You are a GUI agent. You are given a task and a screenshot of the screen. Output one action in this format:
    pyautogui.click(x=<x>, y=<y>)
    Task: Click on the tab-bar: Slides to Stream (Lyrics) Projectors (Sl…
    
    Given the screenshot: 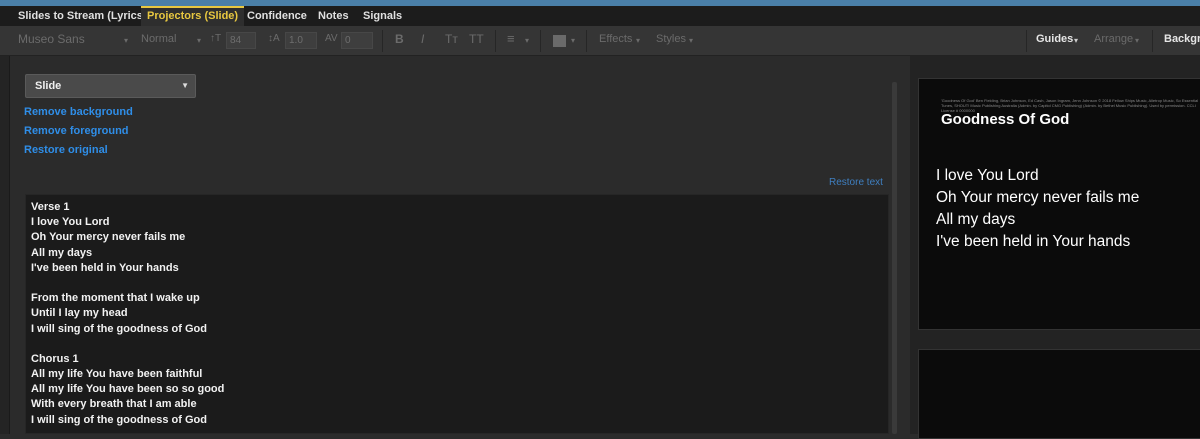 What is the action you would take?
    pyautogui.click(x=600, y=16)
    